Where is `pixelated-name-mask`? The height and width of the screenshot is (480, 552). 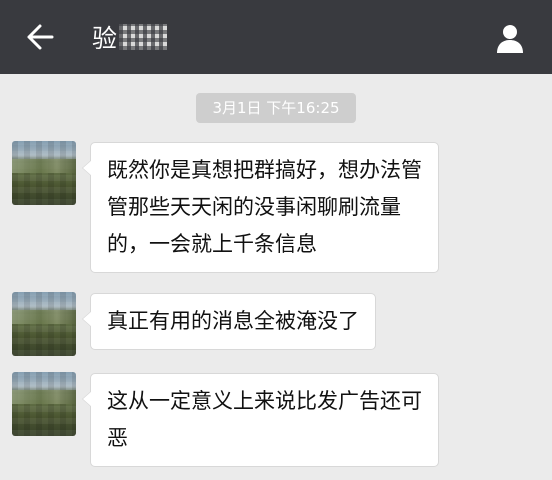
pixelated-name-mask is located at coordinates (143, 37).